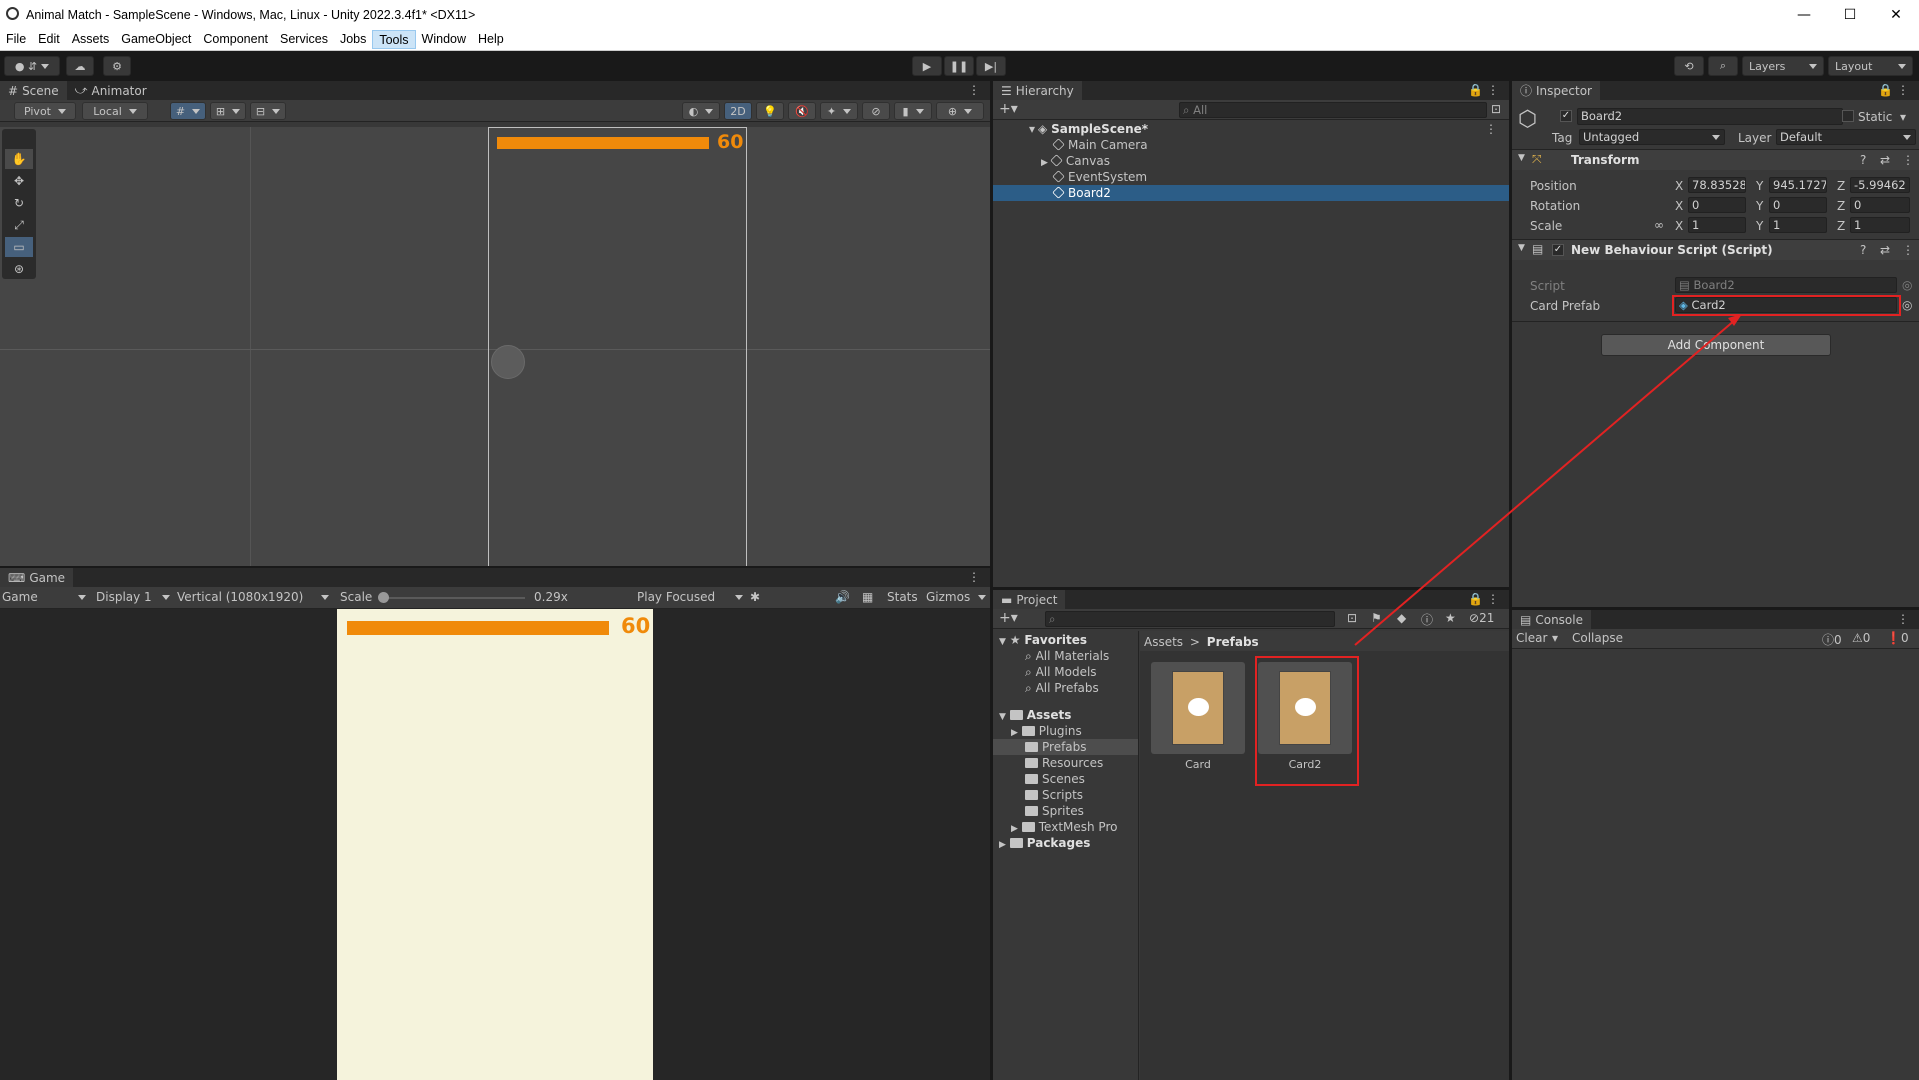 The height and width of the screenshot is (1080, 1919). I want to click on menu-gameobject: GameObject, so click(156, 39).